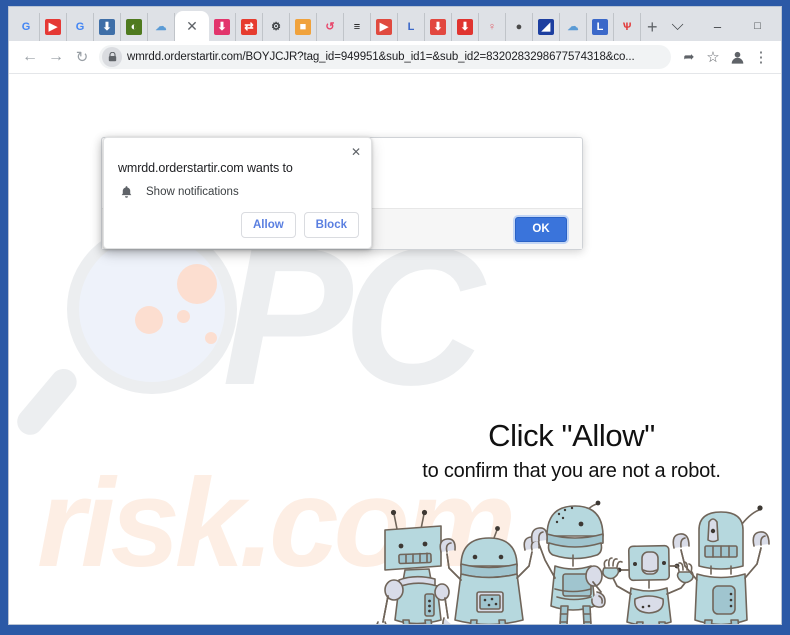 Image resolution: width=790 pixels, height=635 pixels. Describe the element at coordinates (758, 26) in the screenshot. I see `maximize-button: □` at that location.